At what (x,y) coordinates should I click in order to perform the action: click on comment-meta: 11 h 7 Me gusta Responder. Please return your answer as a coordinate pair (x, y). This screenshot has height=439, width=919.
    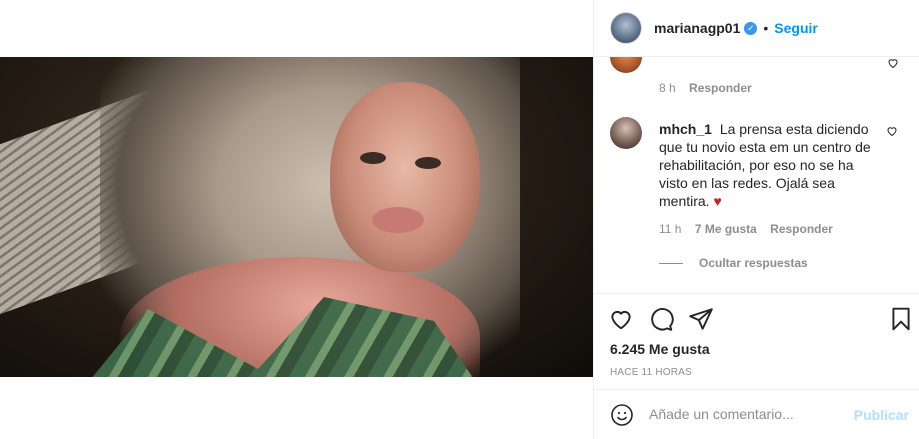
    Looking at the image, I should click on (746, 229).